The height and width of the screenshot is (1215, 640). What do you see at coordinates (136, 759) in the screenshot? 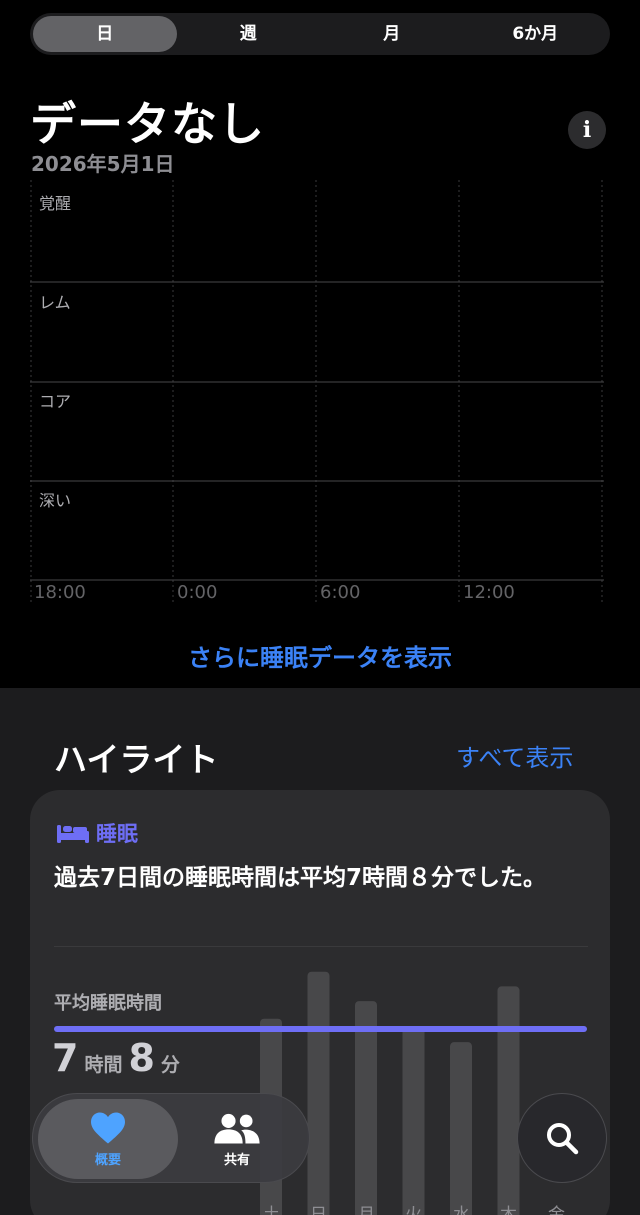
I see `highlights-title: ハイライト` at bounding box center [136, 759].